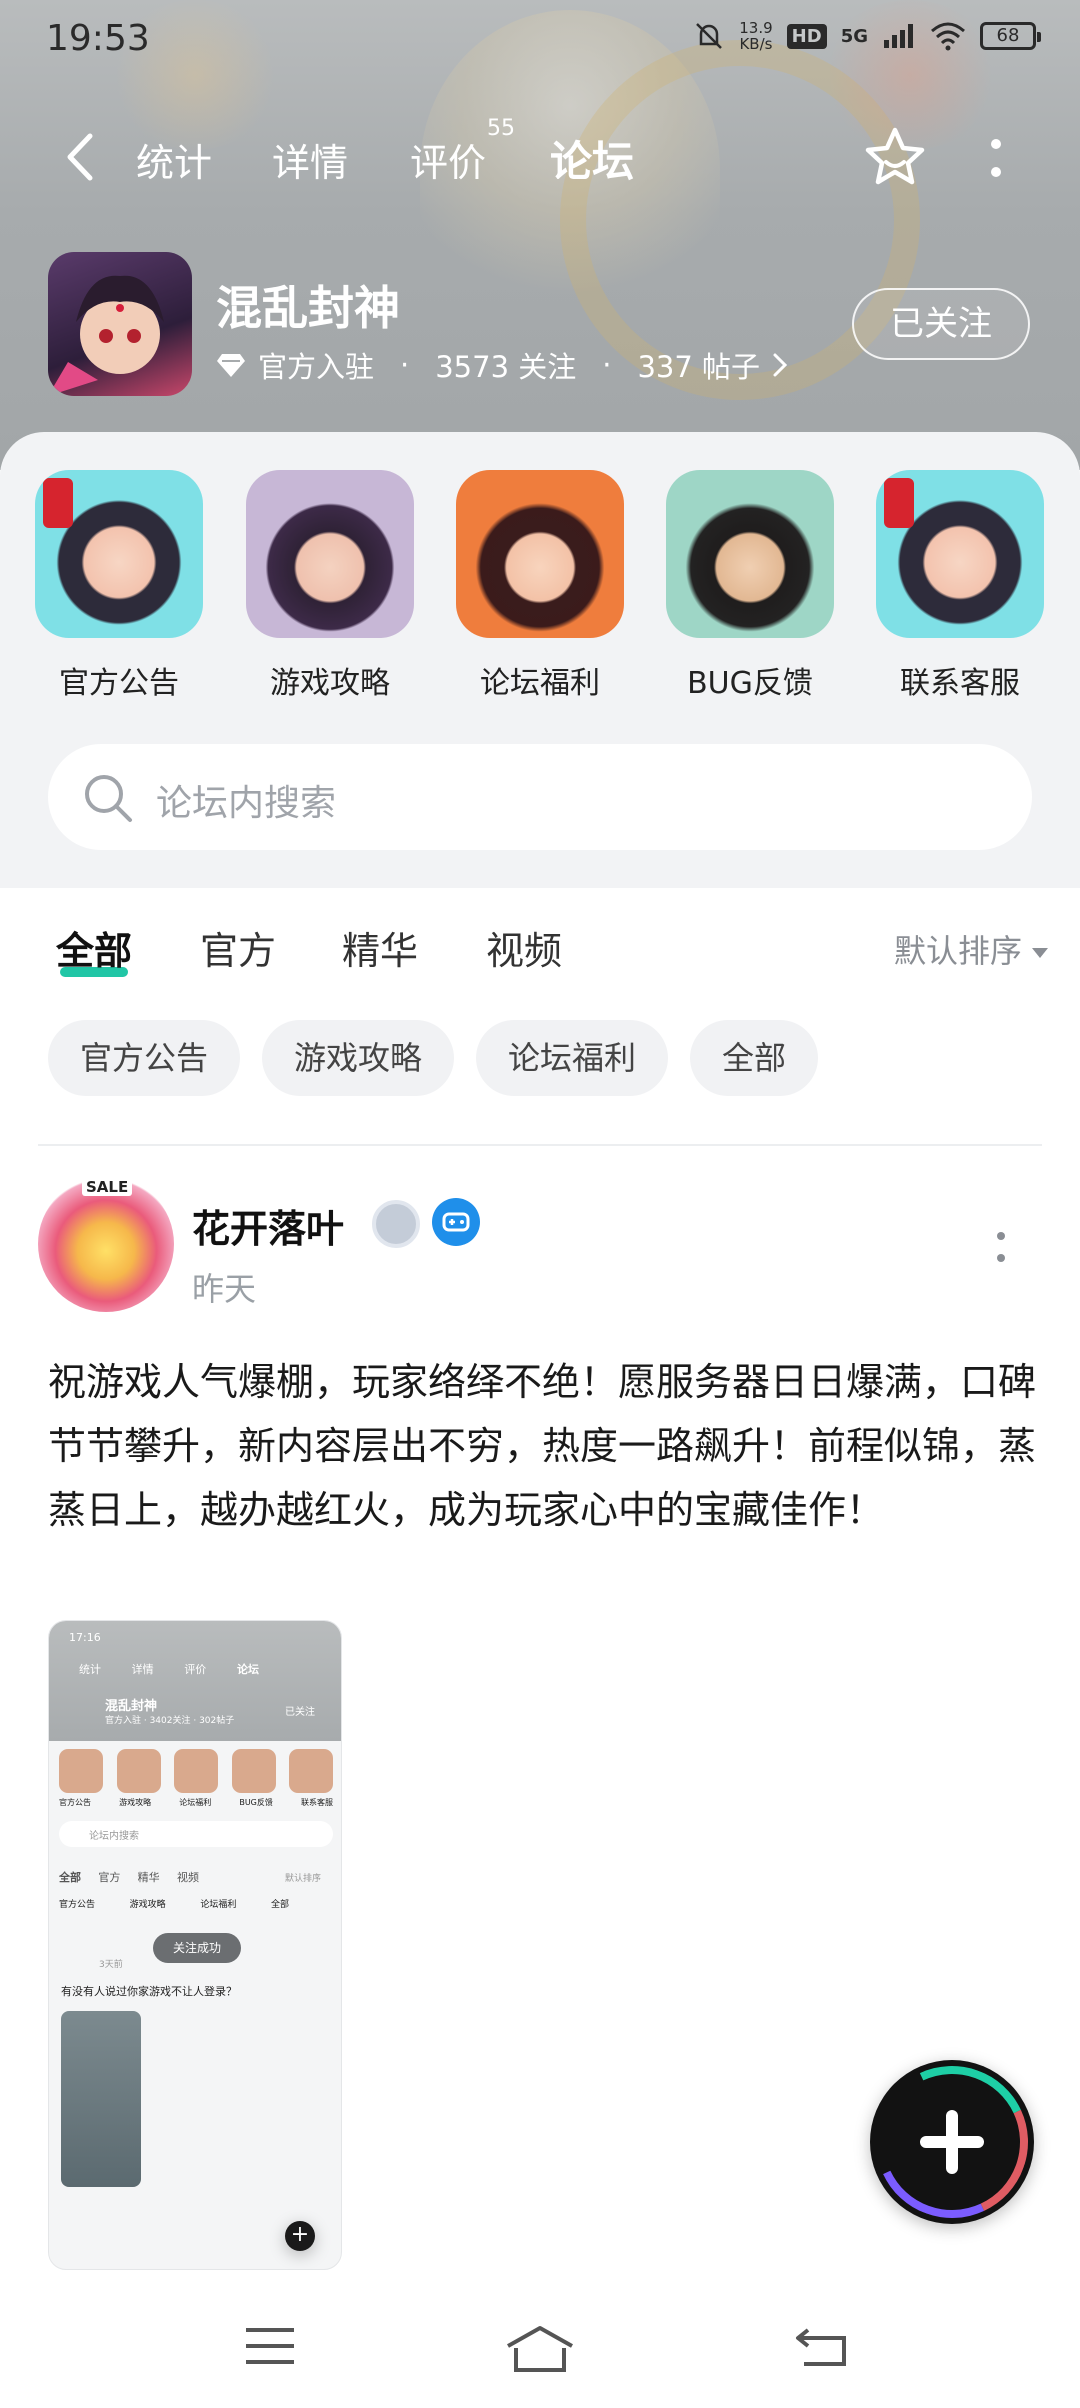 The width and height of the screenshot is (1080, 2408). Describe the element at coordinates (101, 2099) in the screenshot. I see `image-inner-screenshot` at that location.